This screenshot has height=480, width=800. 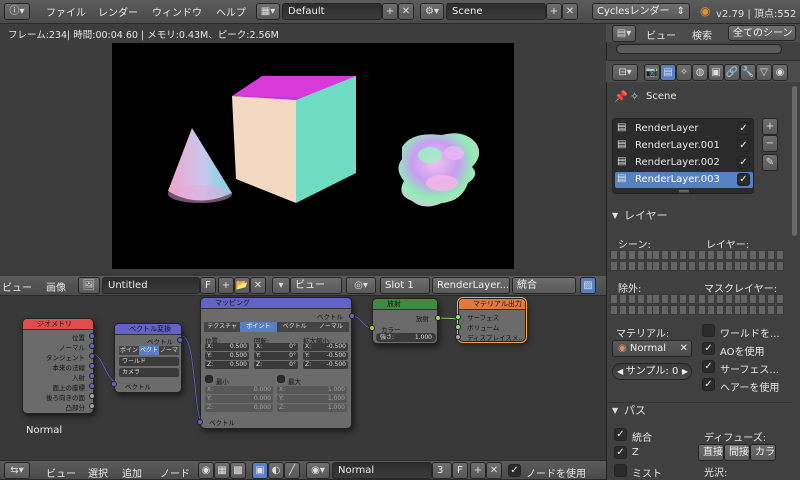 What do you see at coordinates (312, 390) in the screenshot?
I see `mapping-max-x: X: 1.000` at bounding box center [312, 390].